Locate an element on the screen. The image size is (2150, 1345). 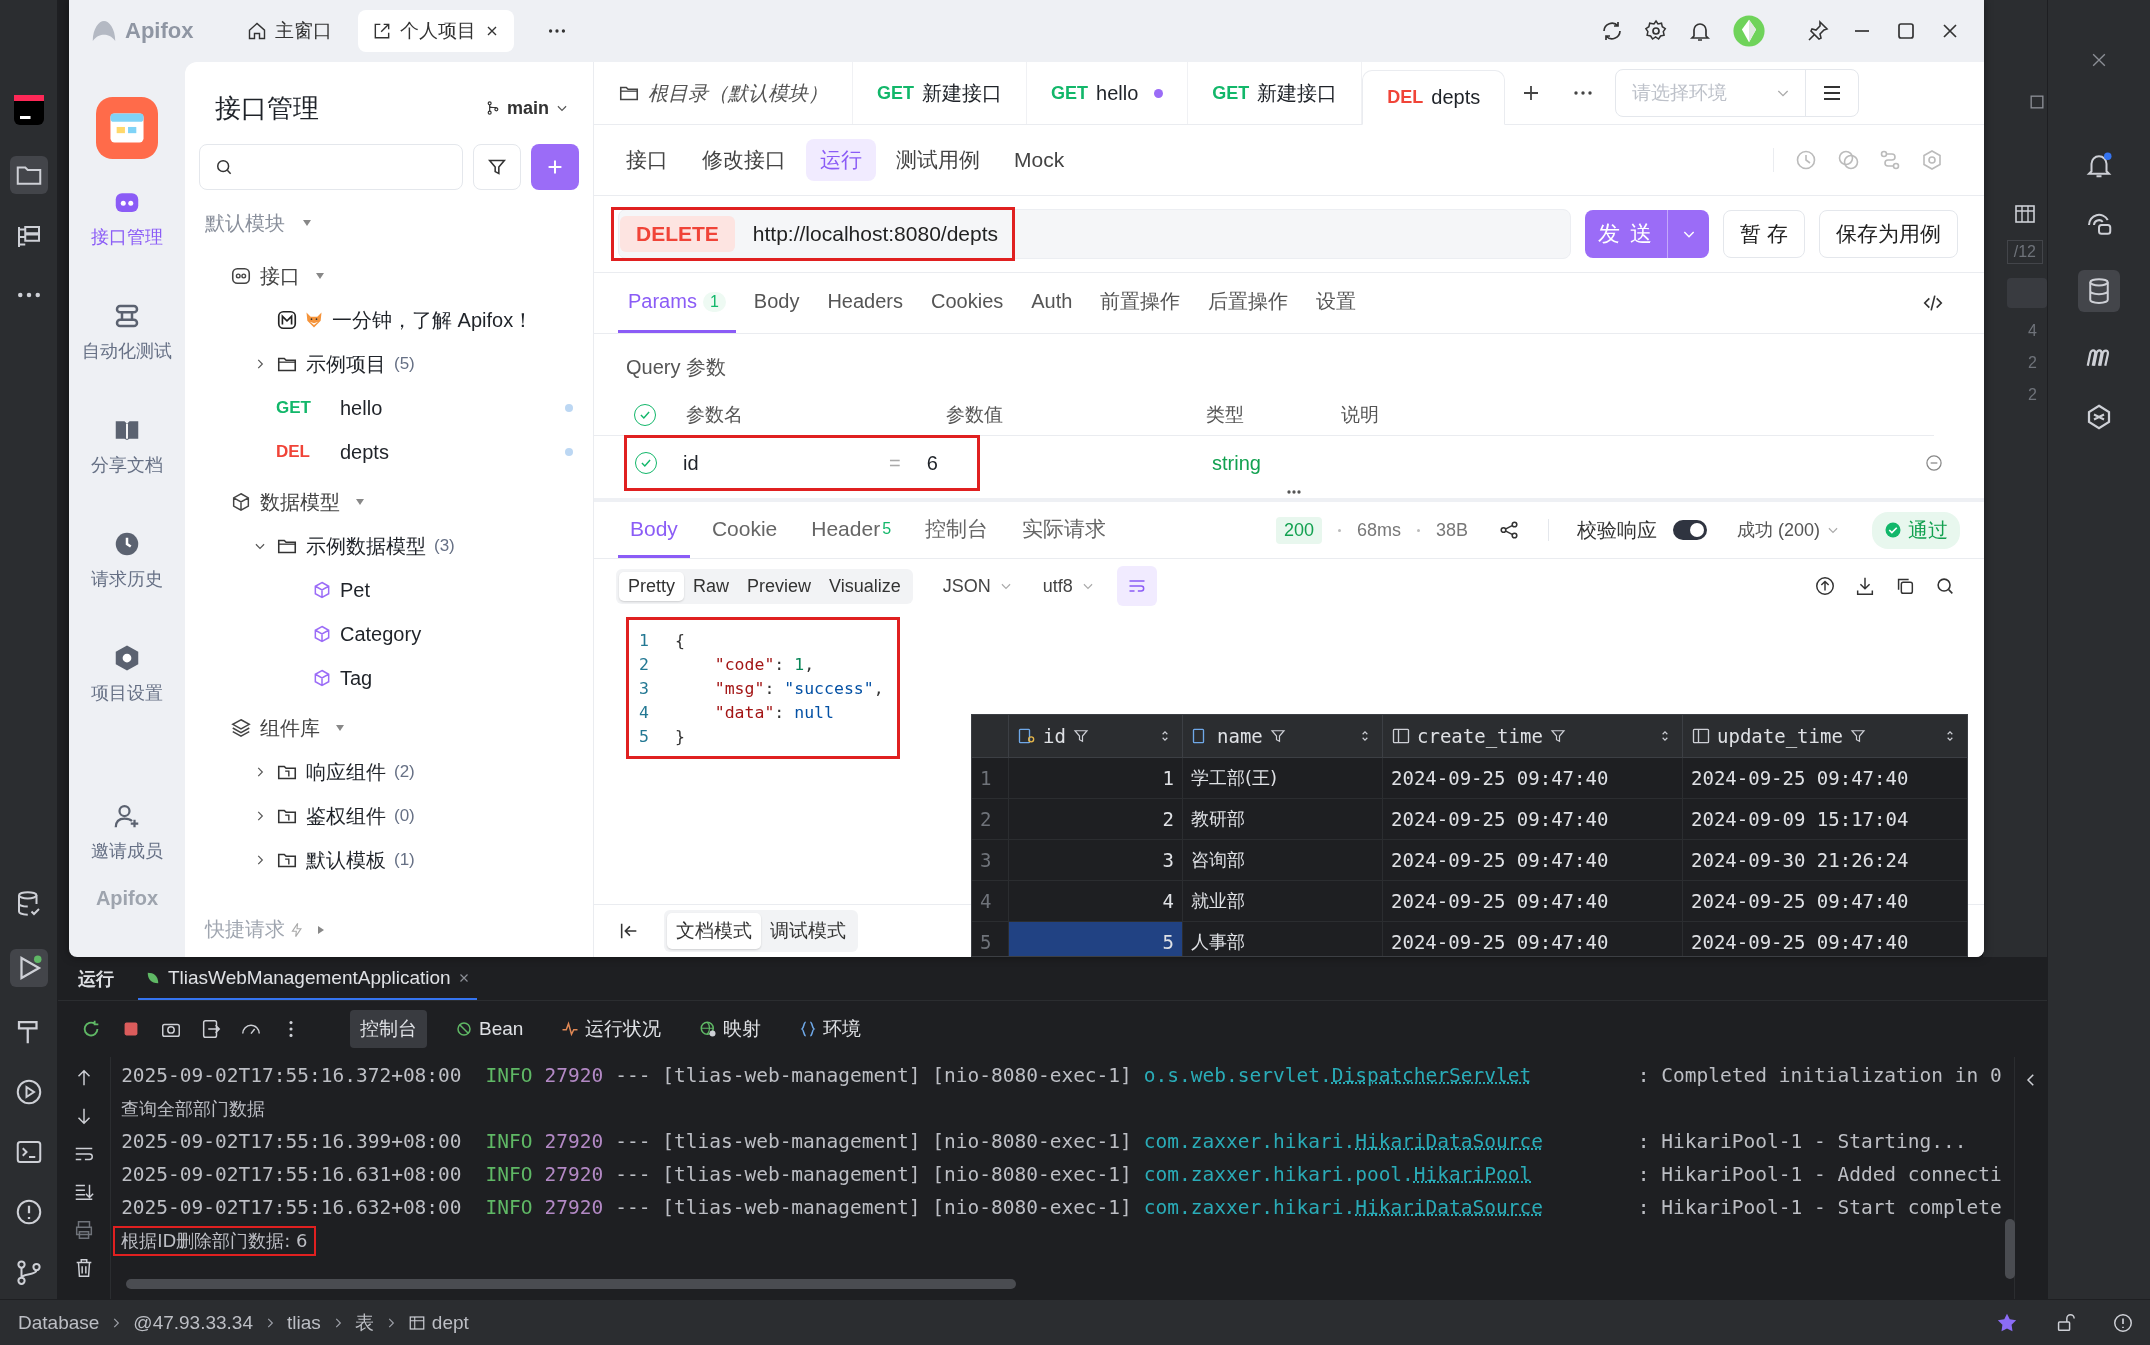
table-cell: 1 is located at coordinates (1095, 778).